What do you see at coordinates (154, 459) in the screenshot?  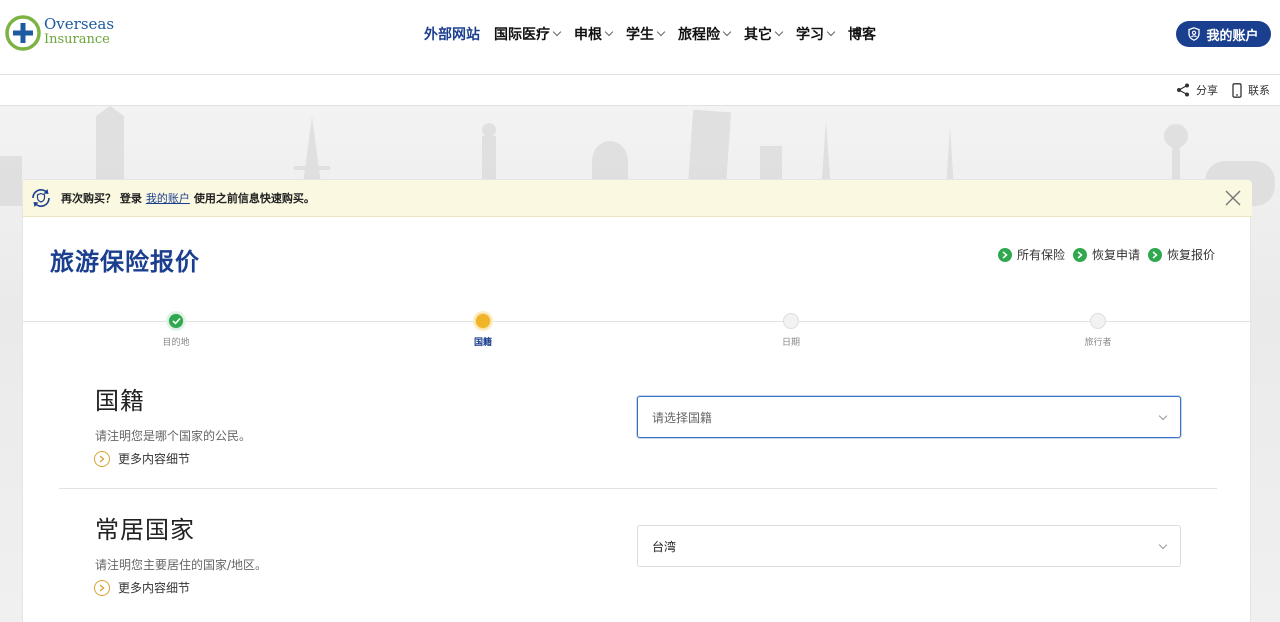 I see `nationality-more-label: 更多内容细节` at bounding box center [154, 459].